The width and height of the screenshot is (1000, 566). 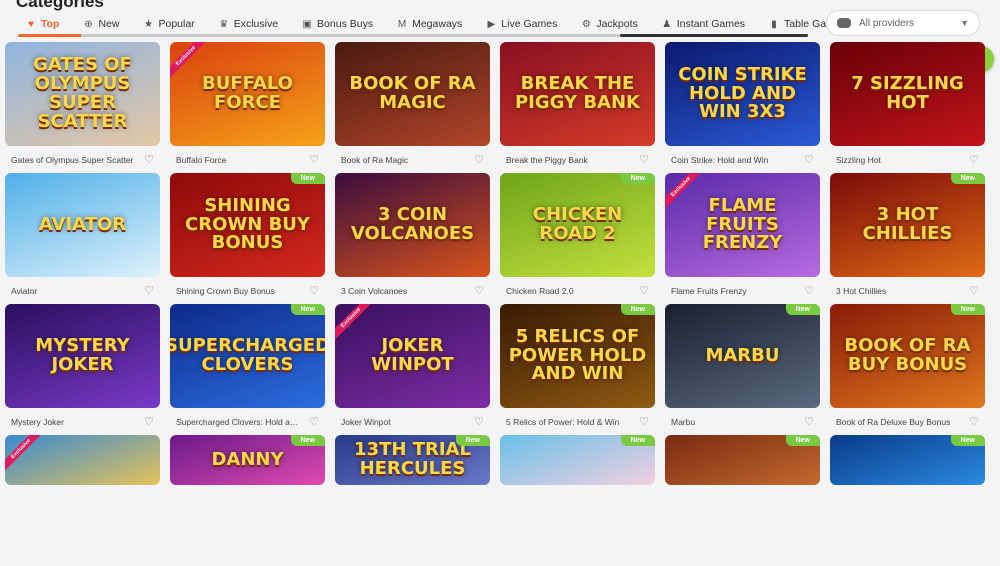 What do you see at coordinates (201, 160) in the screenshot?
I see `game-name: Buffalo Force` at bounding box center [201, 160].